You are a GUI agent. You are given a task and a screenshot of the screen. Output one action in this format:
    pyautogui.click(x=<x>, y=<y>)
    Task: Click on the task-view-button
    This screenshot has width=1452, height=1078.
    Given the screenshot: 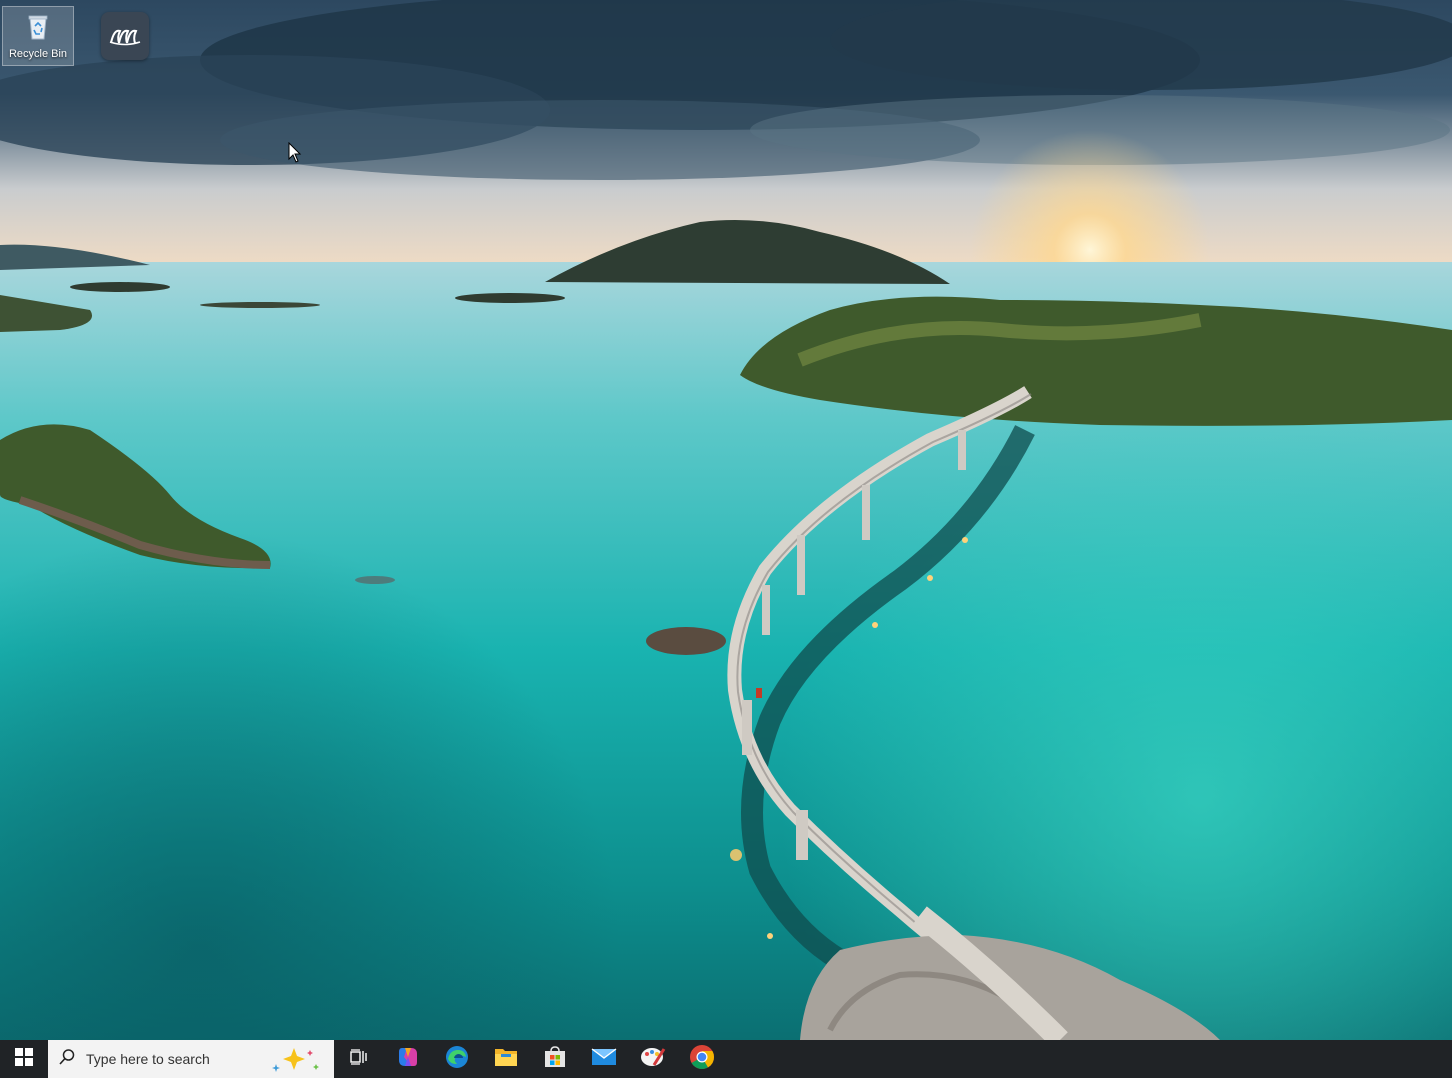 What is the action you would take?
    pyautogui.click(x=358, y=1059)
    